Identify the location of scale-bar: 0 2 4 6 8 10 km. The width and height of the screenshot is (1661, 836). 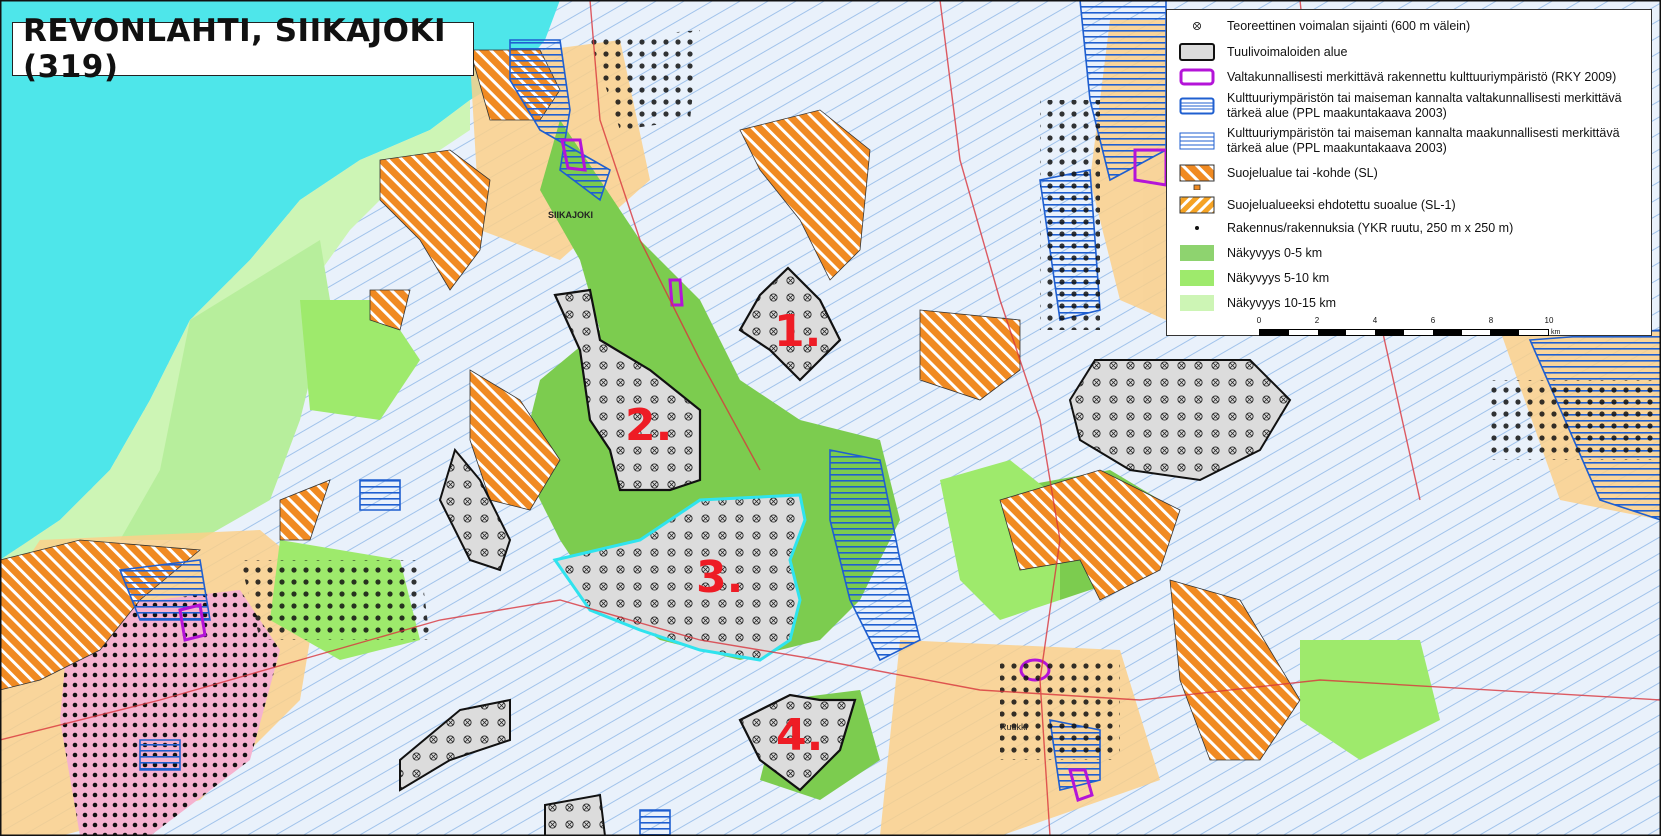
(1408, 326).